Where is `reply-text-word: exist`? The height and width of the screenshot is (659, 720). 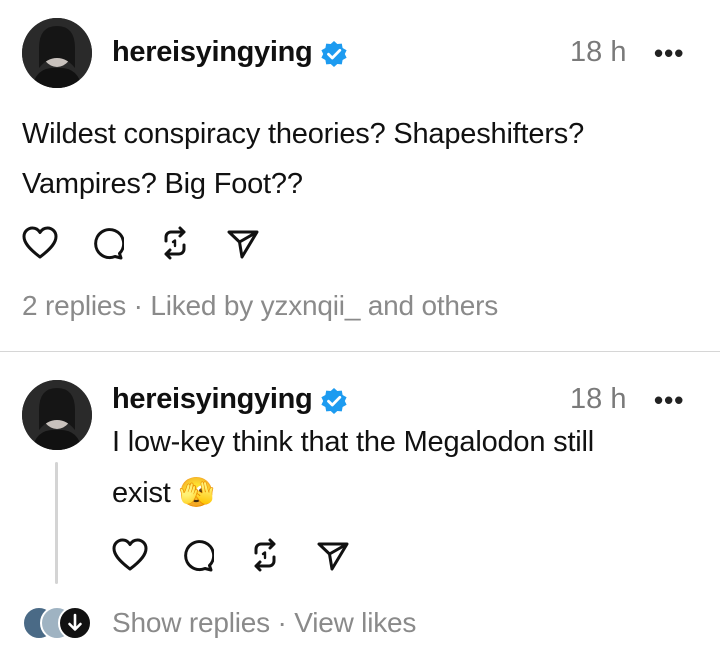
reply-text-word: exist is located at coordinates (141, 493).